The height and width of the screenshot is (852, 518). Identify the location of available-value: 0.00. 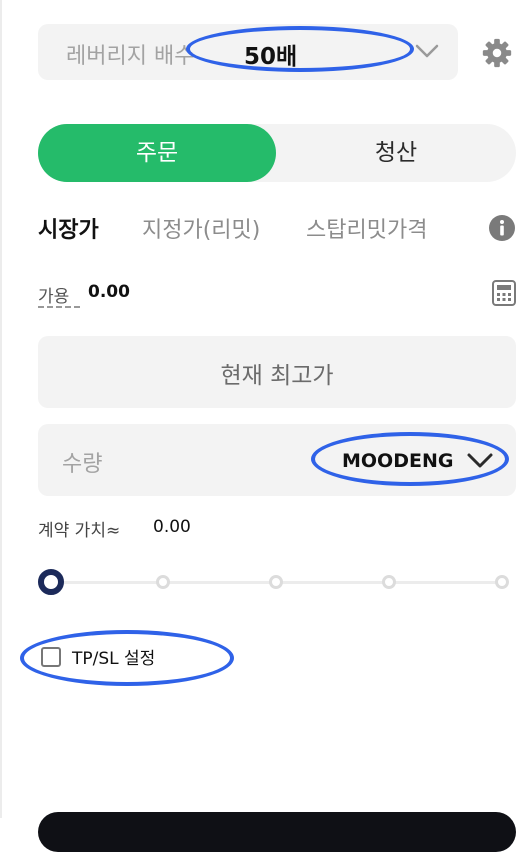
(109, 292).